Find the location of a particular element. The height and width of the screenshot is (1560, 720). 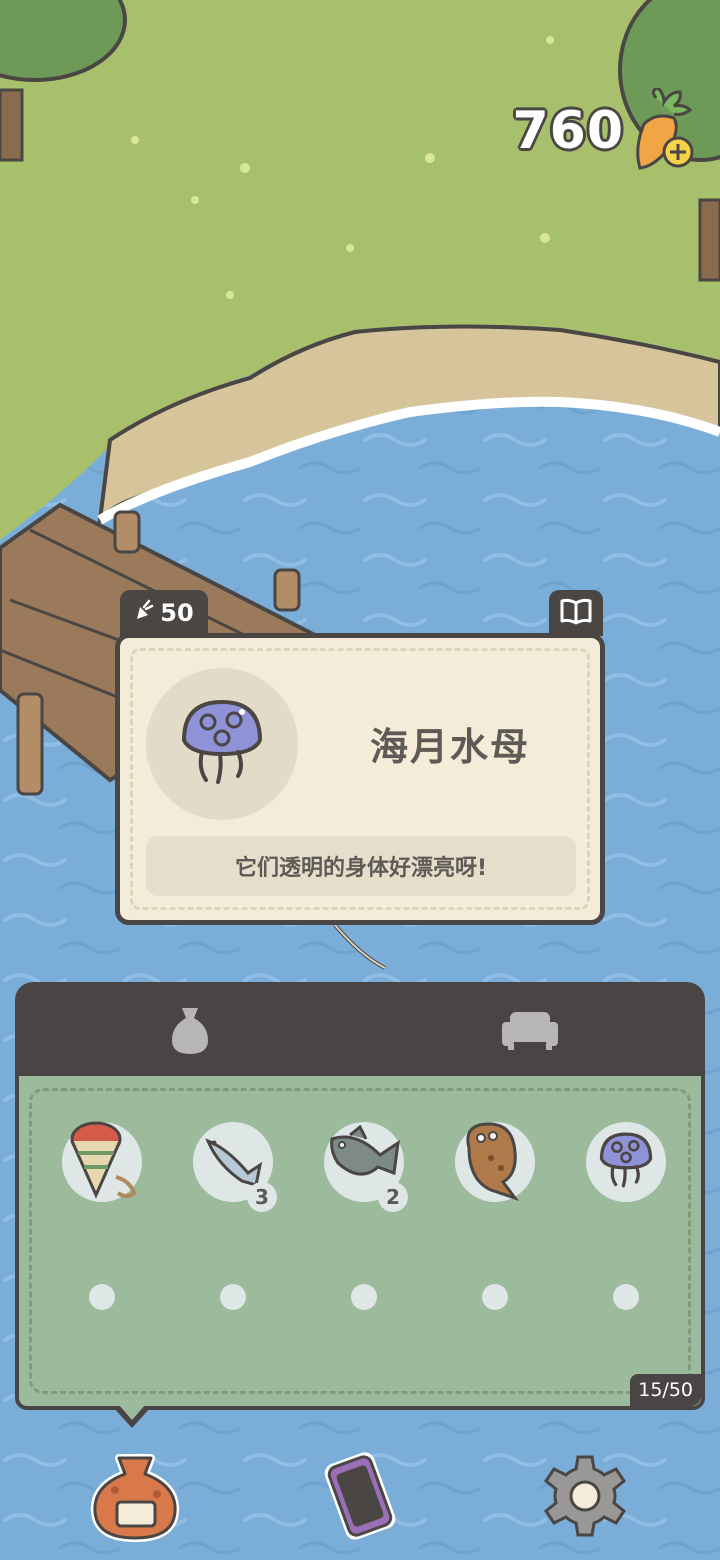

bag-icon is located at coordinates (135, 1498).